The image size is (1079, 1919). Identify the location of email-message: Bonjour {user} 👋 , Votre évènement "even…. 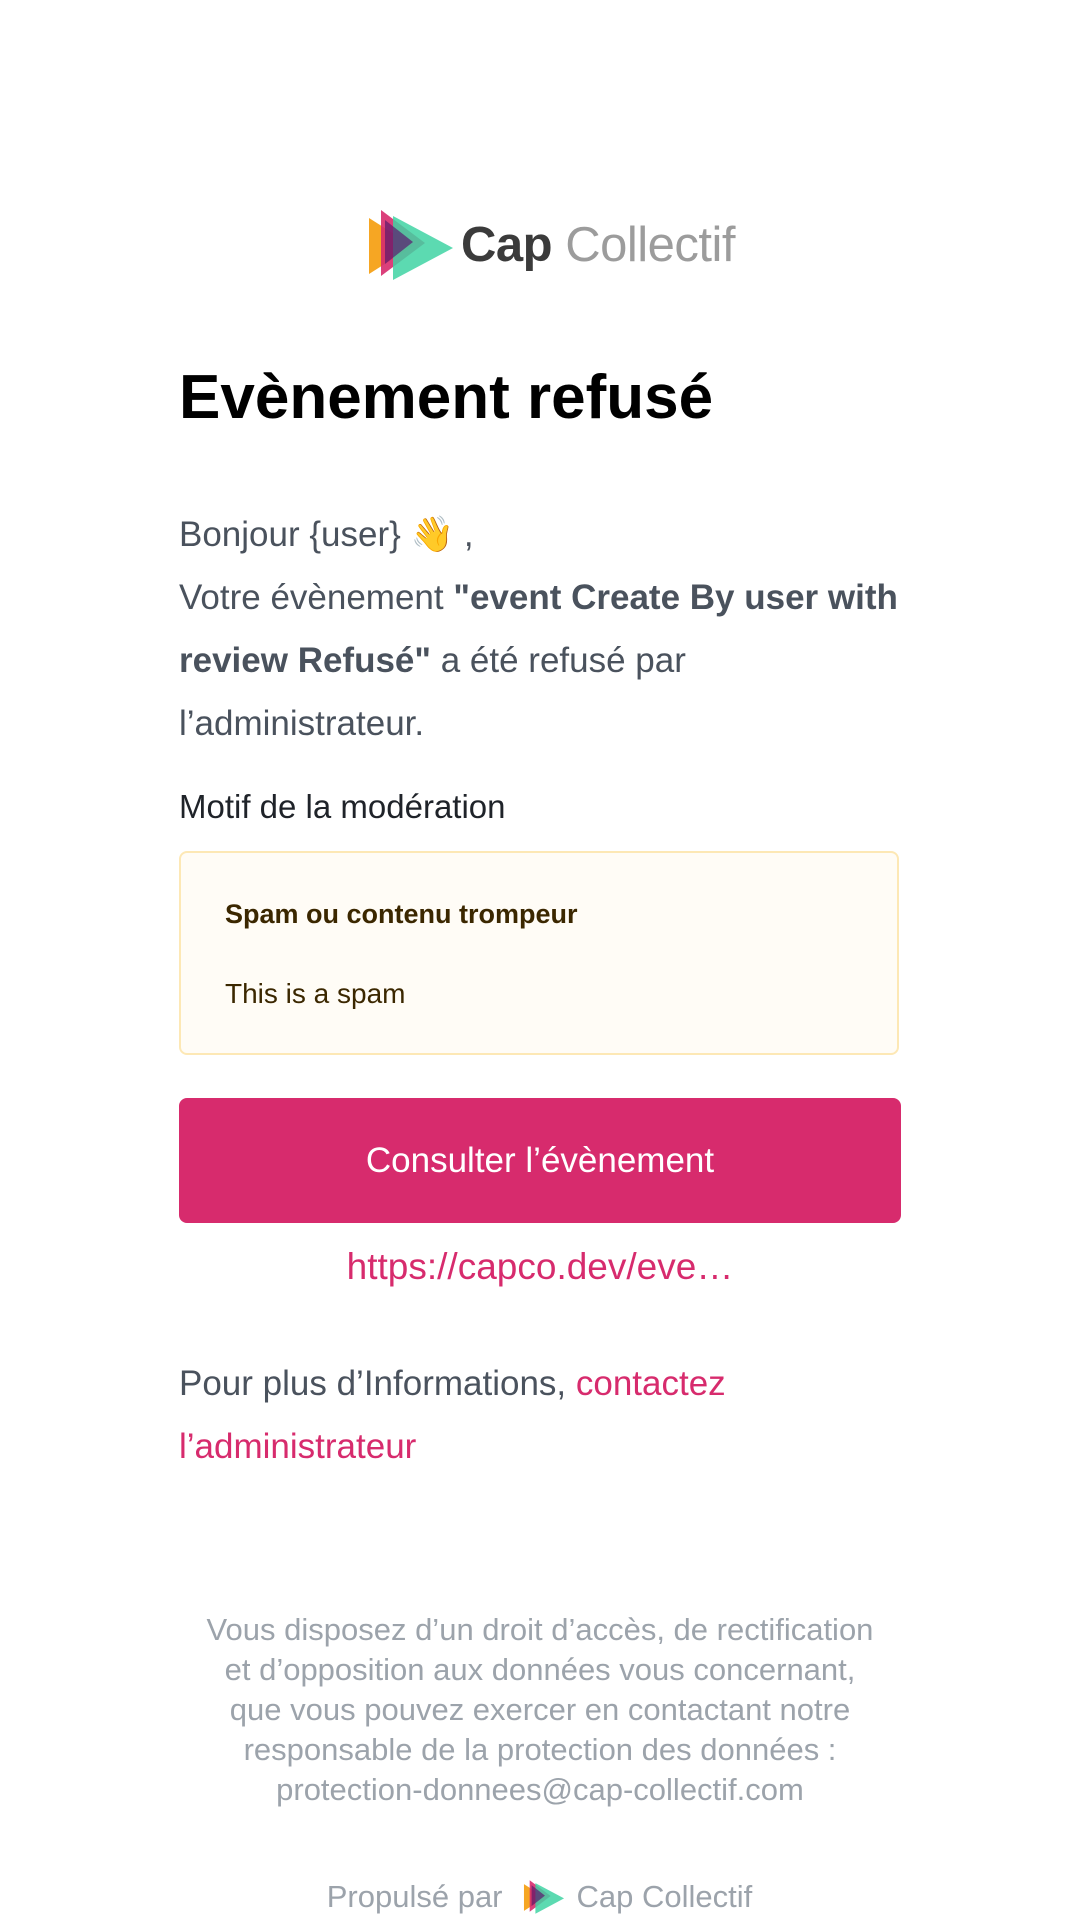
(540, 629).